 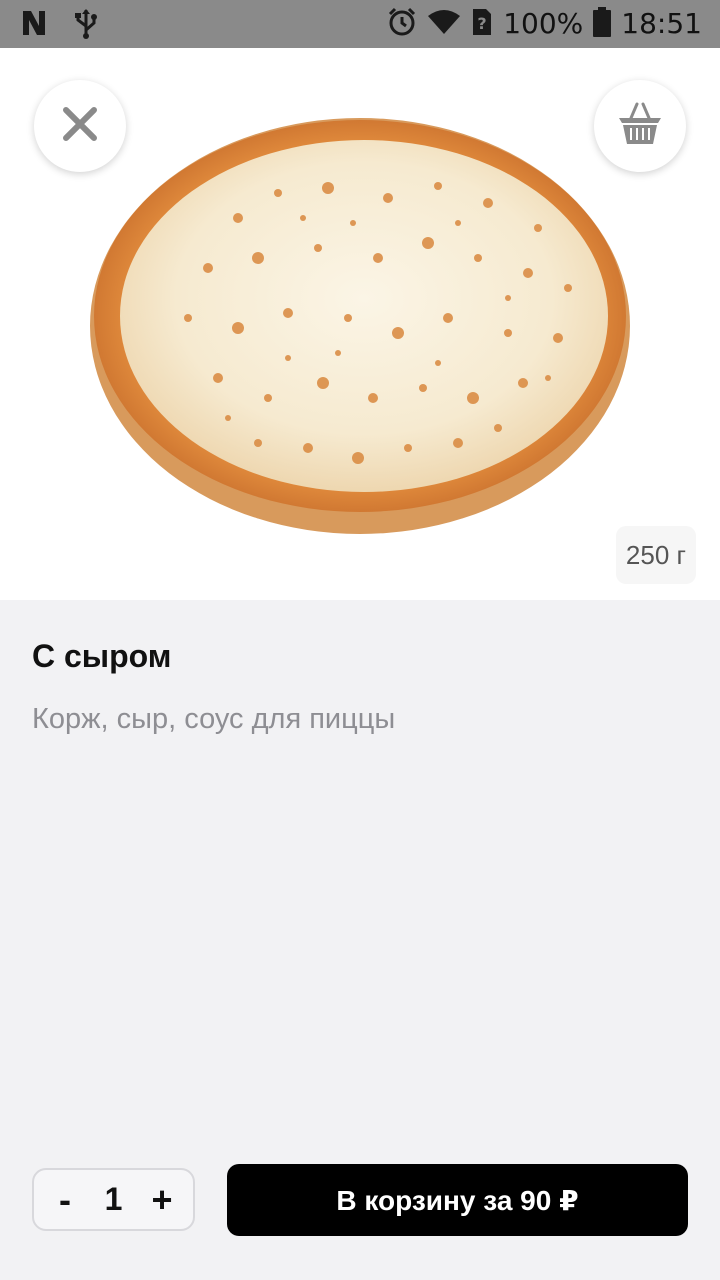 I want to click on clock: 18:51, so click(x=661, y=23).